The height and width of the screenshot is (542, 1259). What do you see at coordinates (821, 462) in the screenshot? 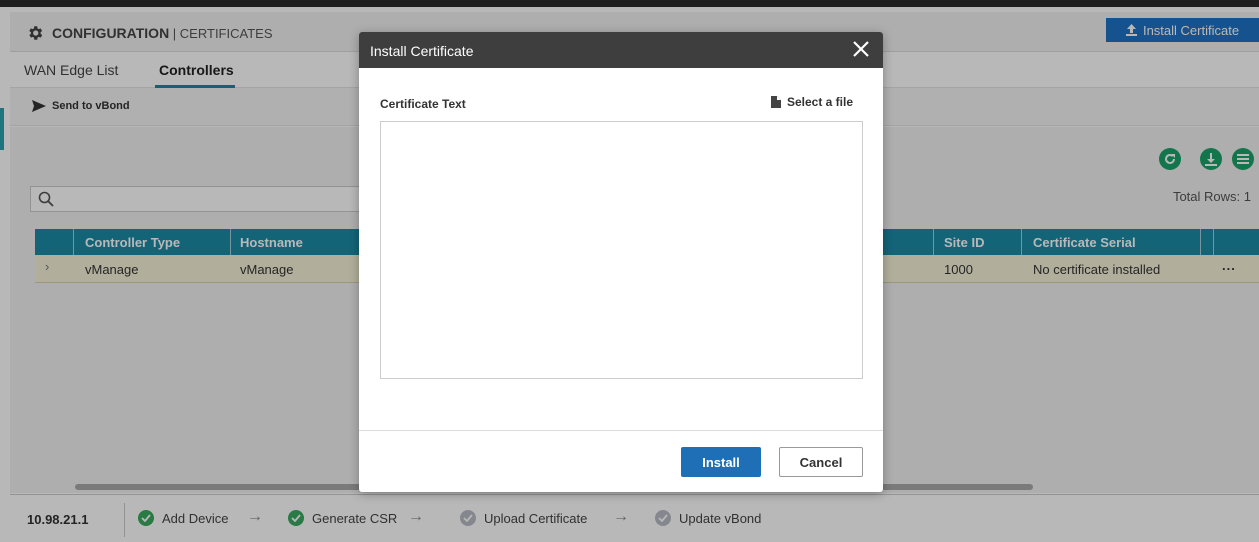
I see `cancel-button: Cancel` at bounding box center [821, 462].